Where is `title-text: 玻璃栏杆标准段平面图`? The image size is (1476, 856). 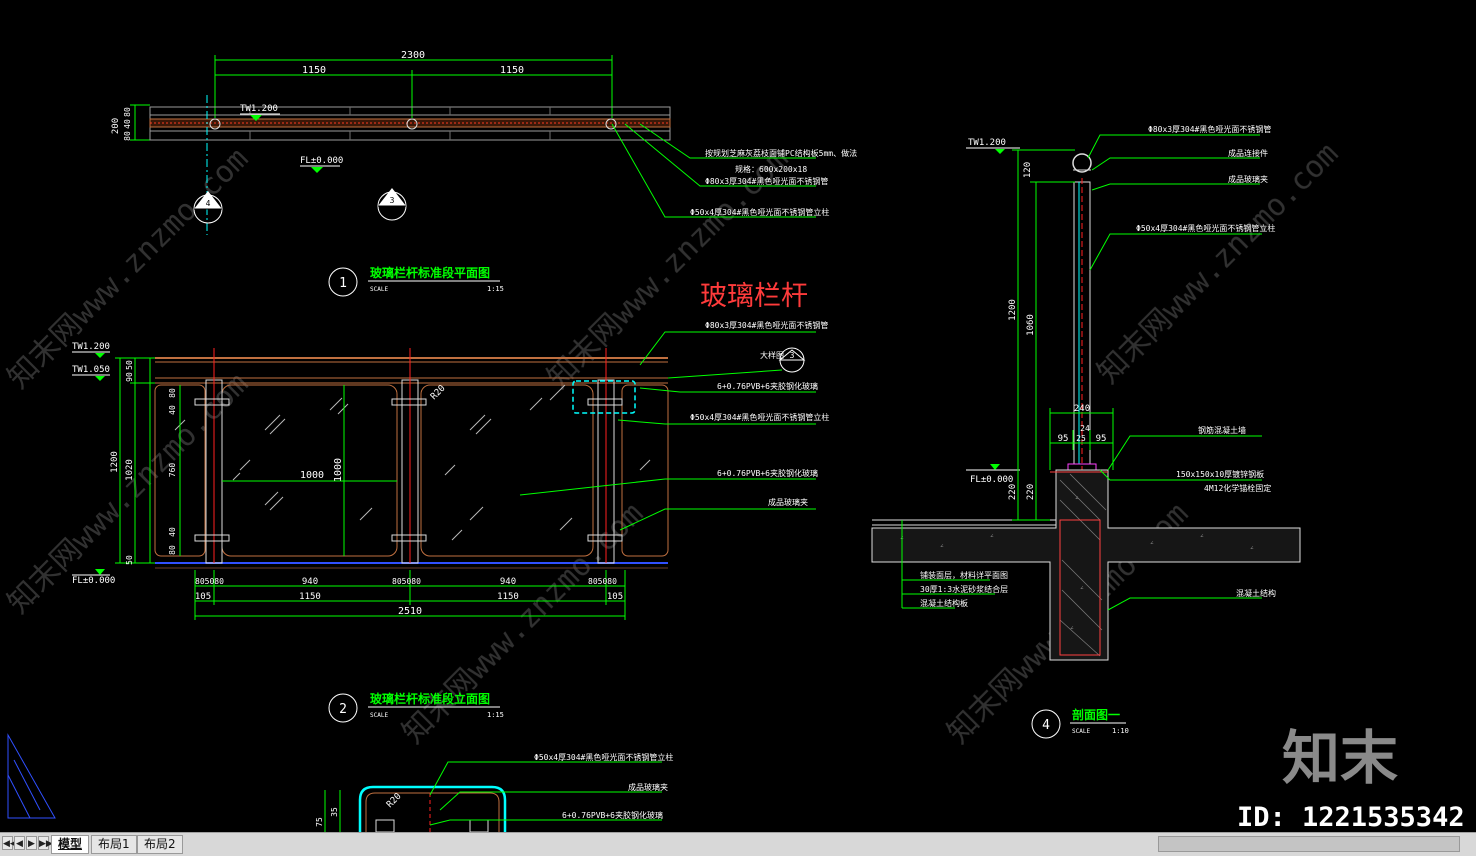
title-text: 玻璃栏杆标准段平面图 is located at coordinates (430, 272).